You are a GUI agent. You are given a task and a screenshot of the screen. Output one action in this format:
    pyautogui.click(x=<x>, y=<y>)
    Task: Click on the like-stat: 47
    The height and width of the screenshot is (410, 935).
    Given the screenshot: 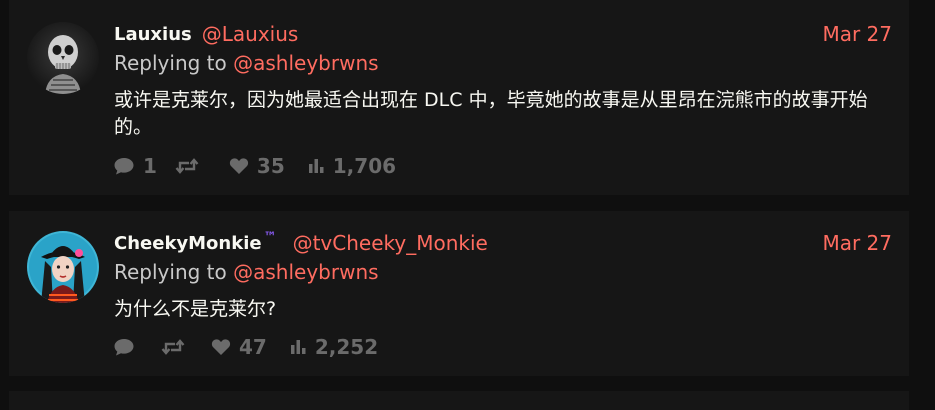 What is the action you would take?
    pyautogui.click(x=239, y=347)
    